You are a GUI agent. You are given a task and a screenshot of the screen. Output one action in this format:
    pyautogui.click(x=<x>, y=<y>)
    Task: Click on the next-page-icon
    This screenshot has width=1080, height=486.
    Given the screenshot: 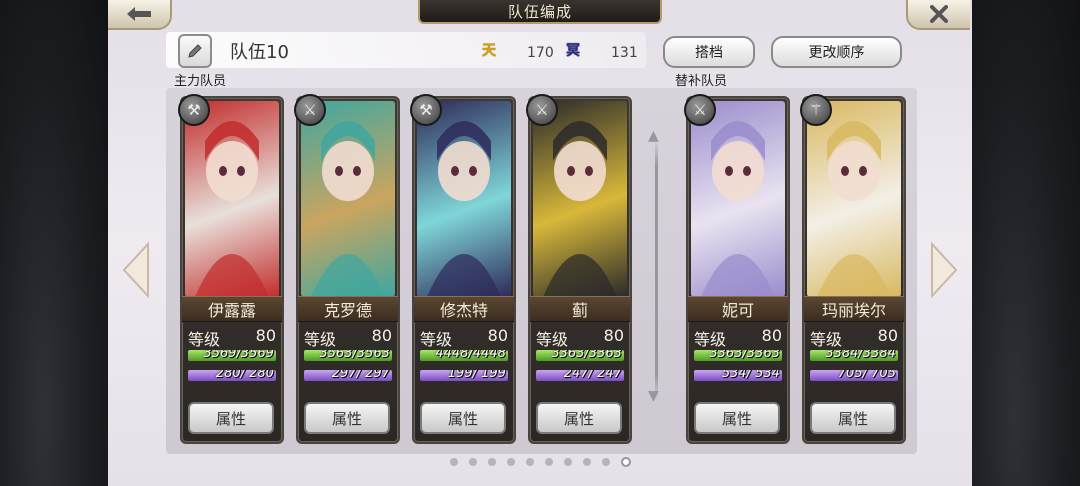 What is the action you would take?
    pyautogui.click(x=944, y=270)
    